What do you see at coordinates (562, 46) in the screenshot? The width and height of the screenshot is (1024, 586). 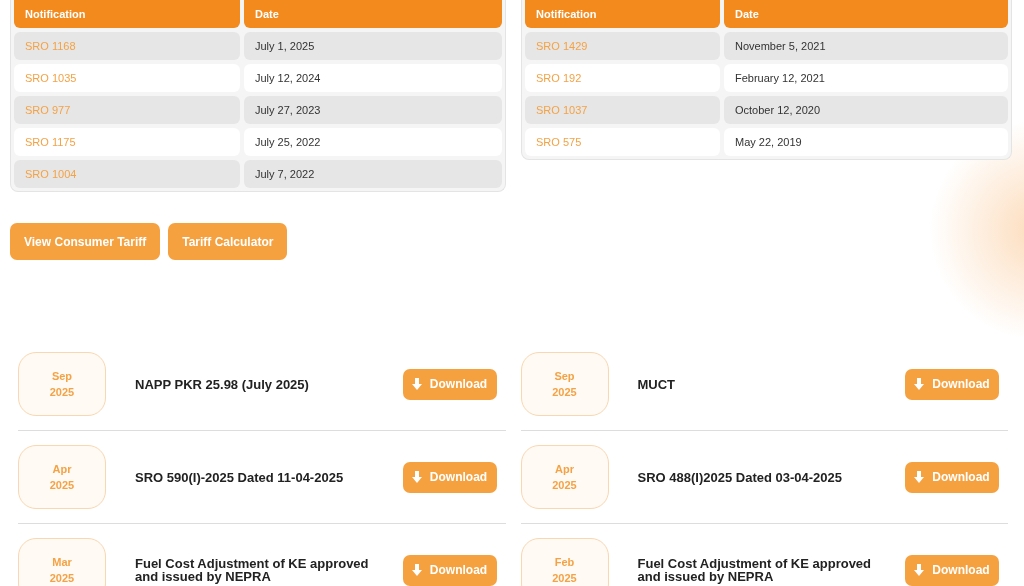 I see `notification-link: SRO 1429` at bounding box center [562, 46].